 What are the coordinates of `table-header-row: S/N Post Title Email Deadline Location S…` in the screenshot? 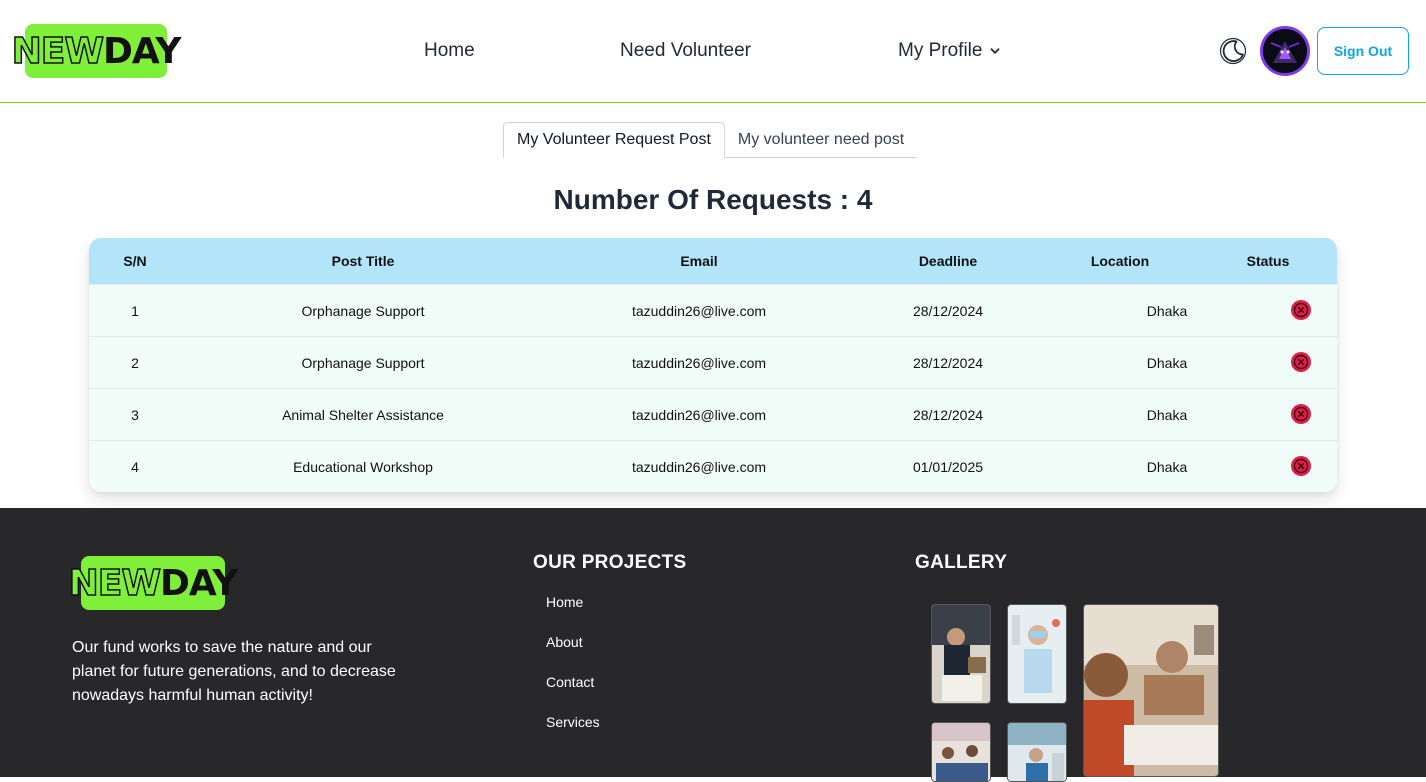 It's located at (713, 261).